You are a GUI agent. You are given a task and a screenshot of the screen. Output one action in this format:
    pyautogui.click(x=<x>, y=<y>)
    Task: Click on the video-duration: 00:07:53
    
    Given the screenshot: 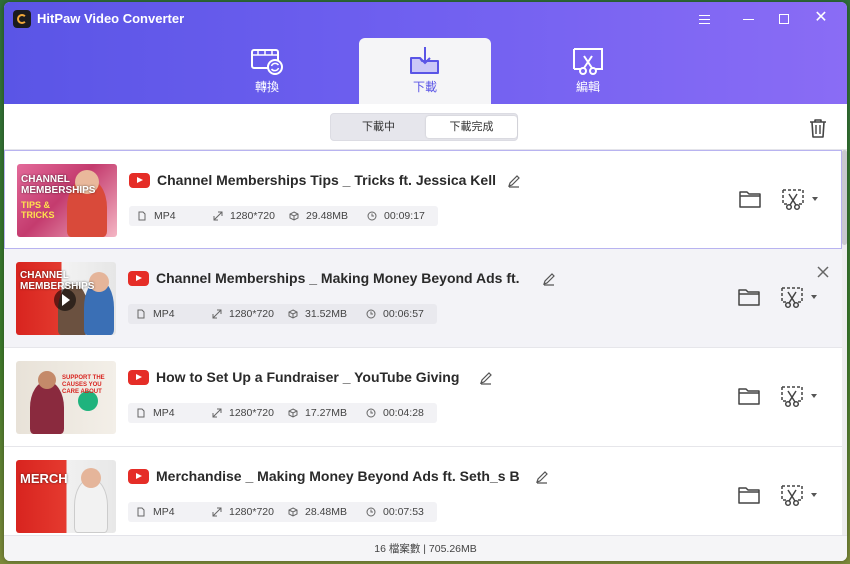 What is the action you would take?
    pyautogui.click(x=403, y=512)
    